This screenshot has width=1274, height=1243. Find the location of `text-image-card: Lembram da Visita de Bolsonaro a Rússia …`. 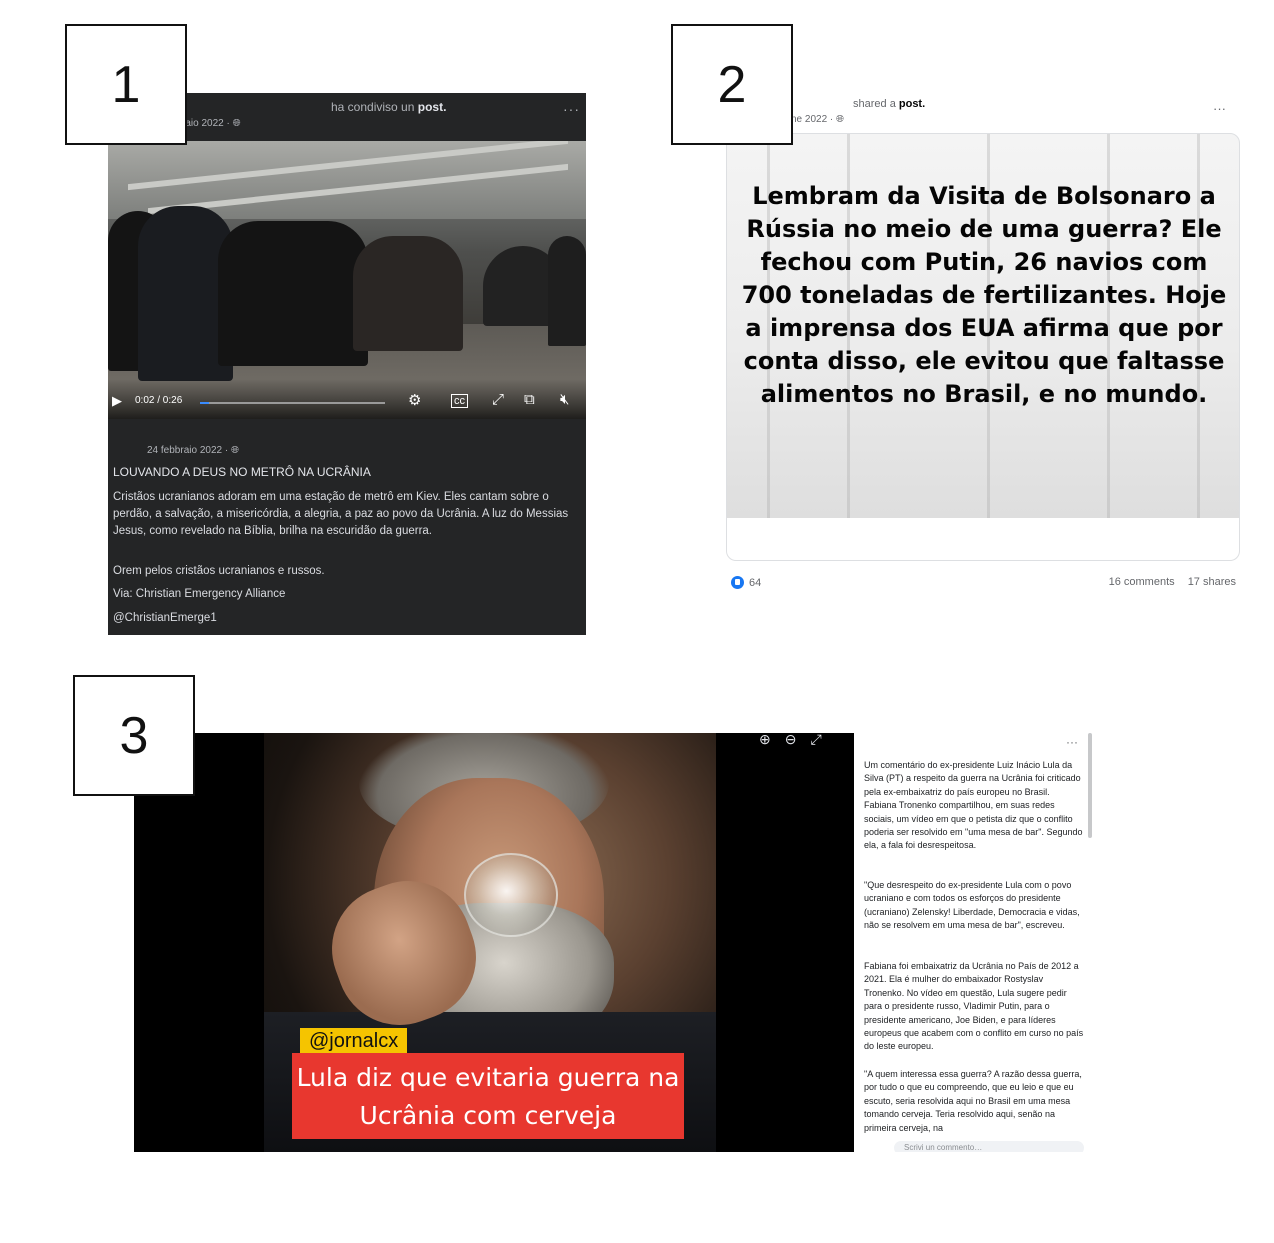

text-image-card: Lembram da Visita de Bolsonaro a Rússia … is located at coordinates (983, 326).